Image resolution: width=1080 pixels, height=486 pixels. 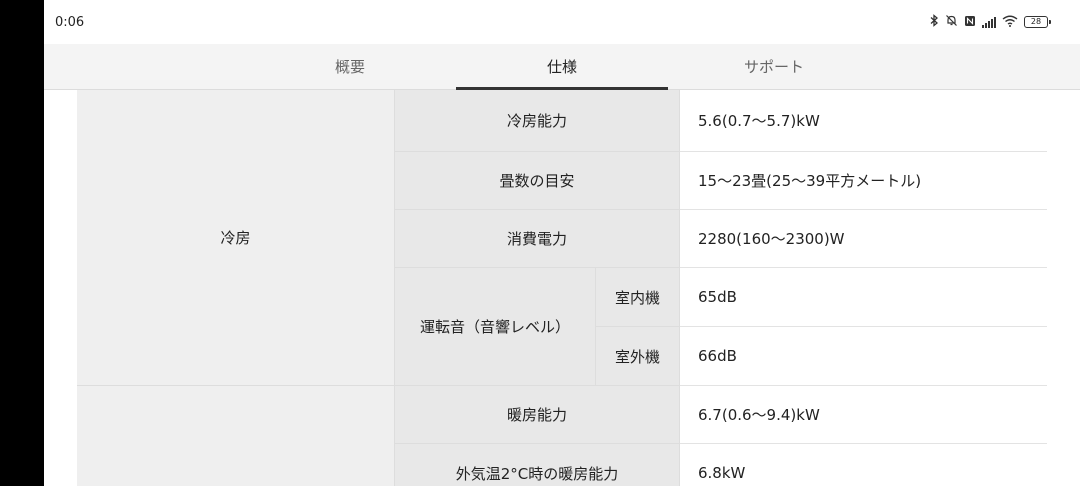 I want to click on bell-off-icon, so click(x=951, y=22).